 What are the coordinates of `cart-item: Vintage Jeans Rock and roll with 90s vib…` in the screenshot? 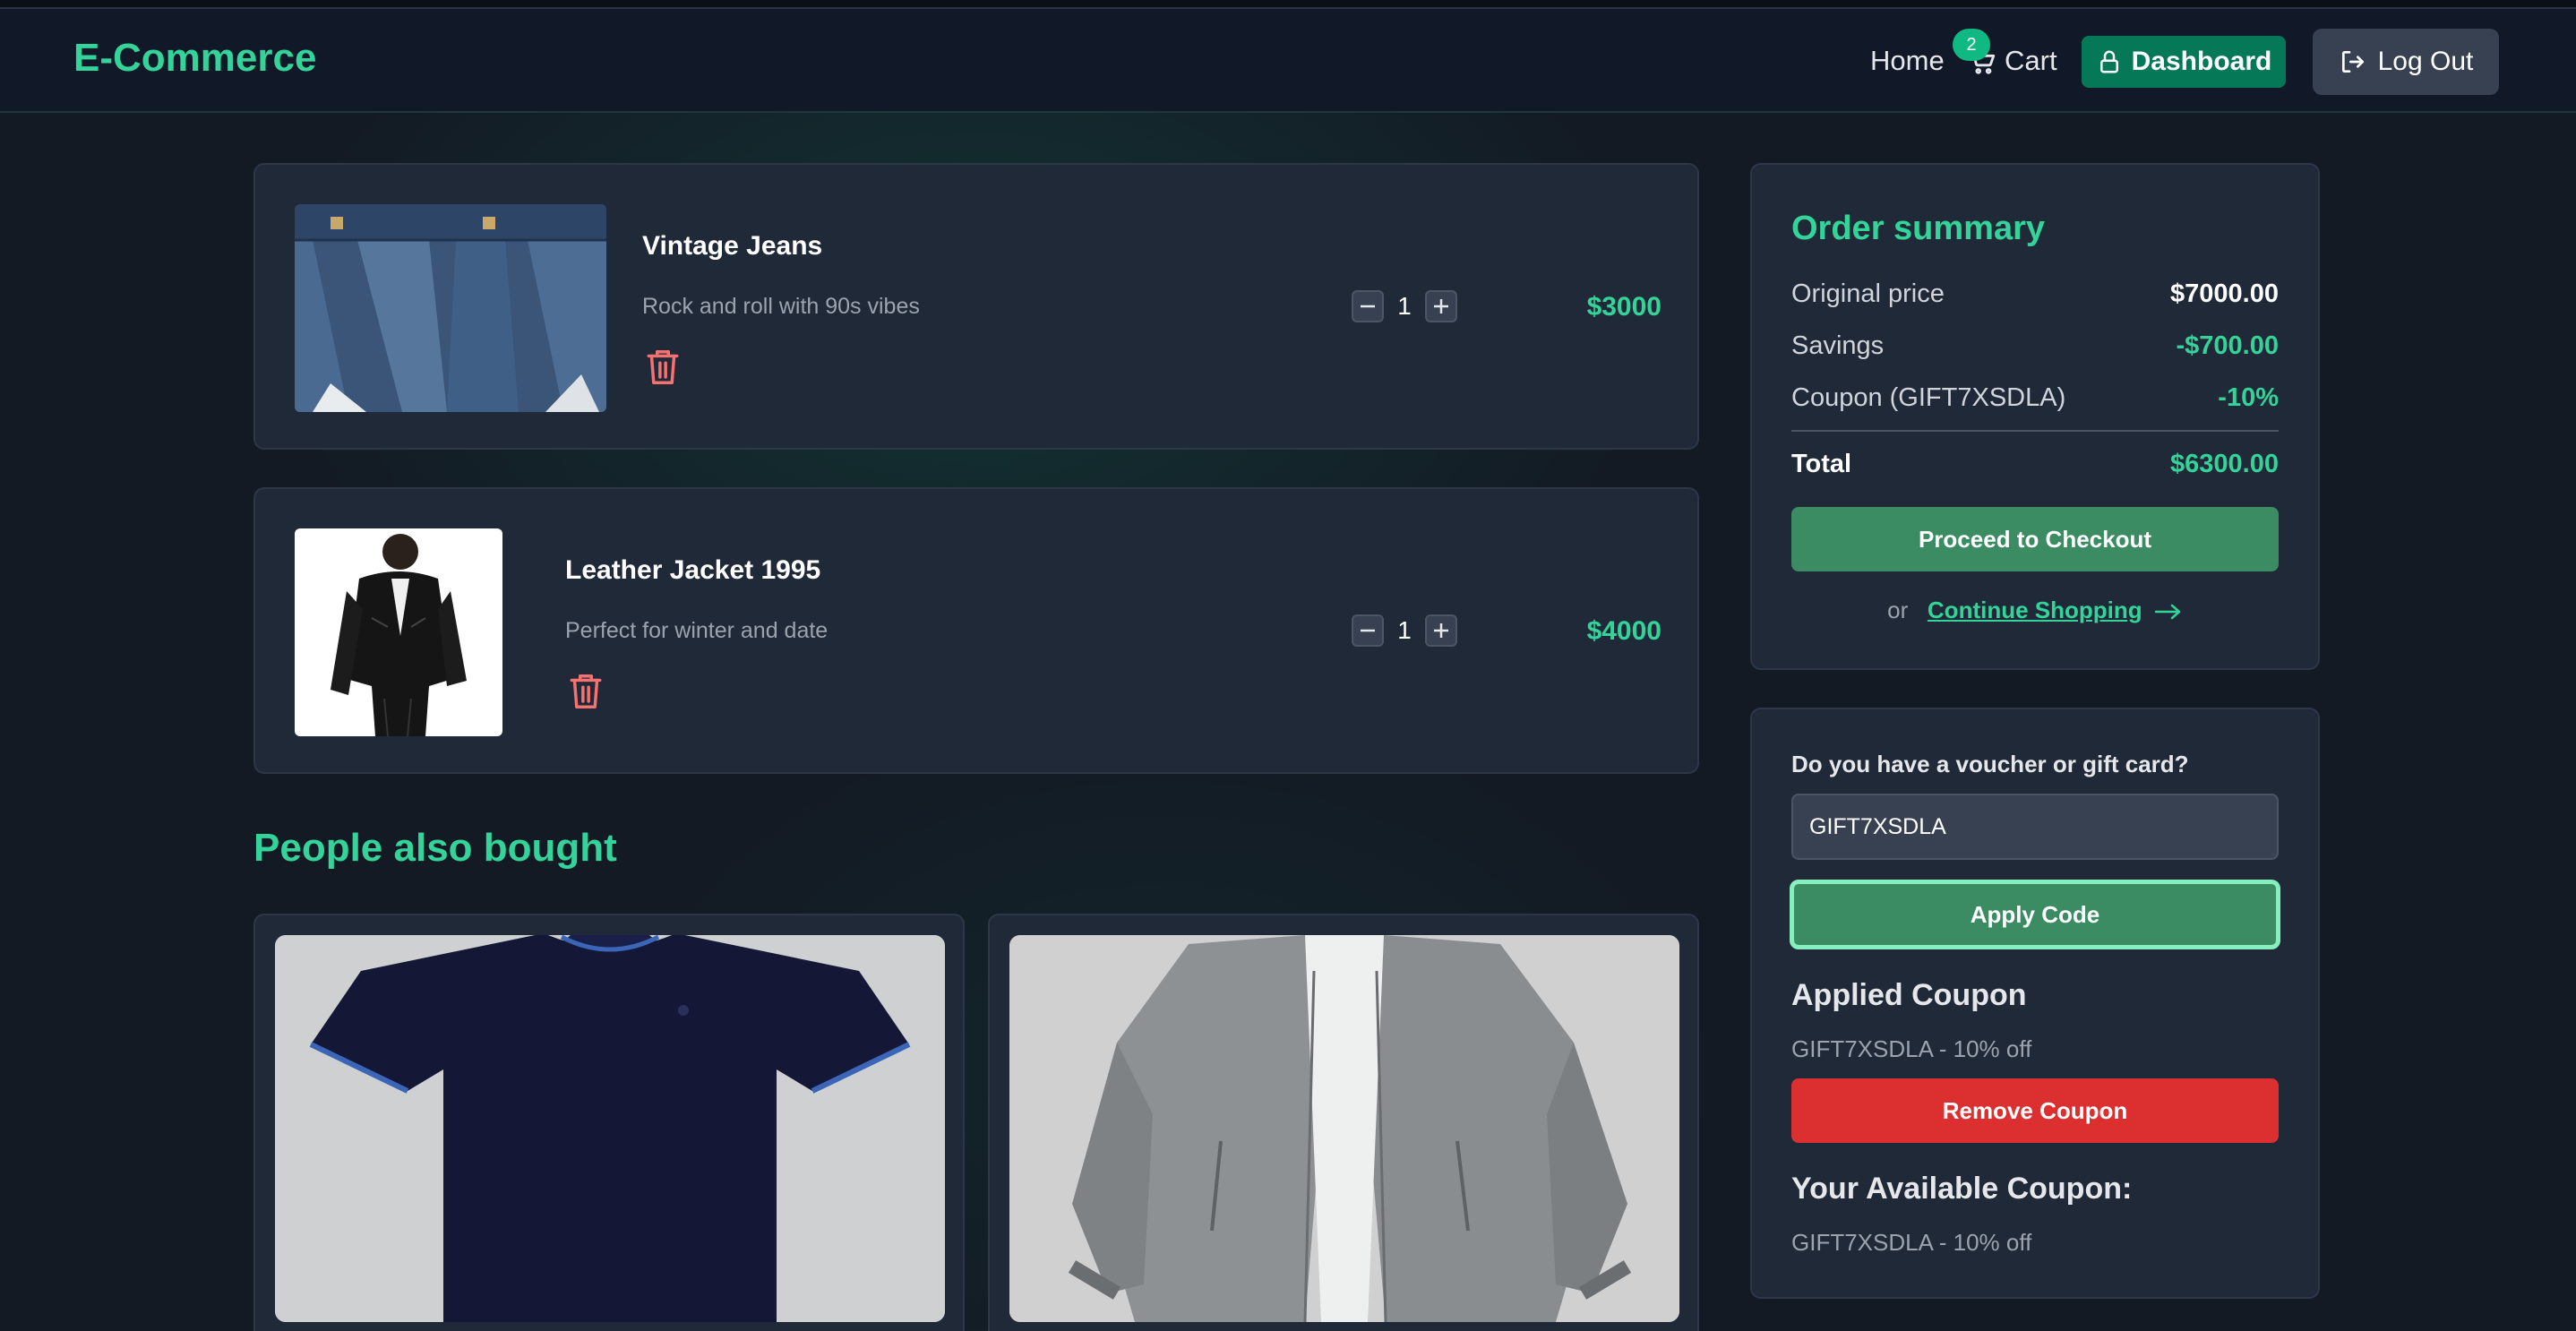 It's located at (976, 306).